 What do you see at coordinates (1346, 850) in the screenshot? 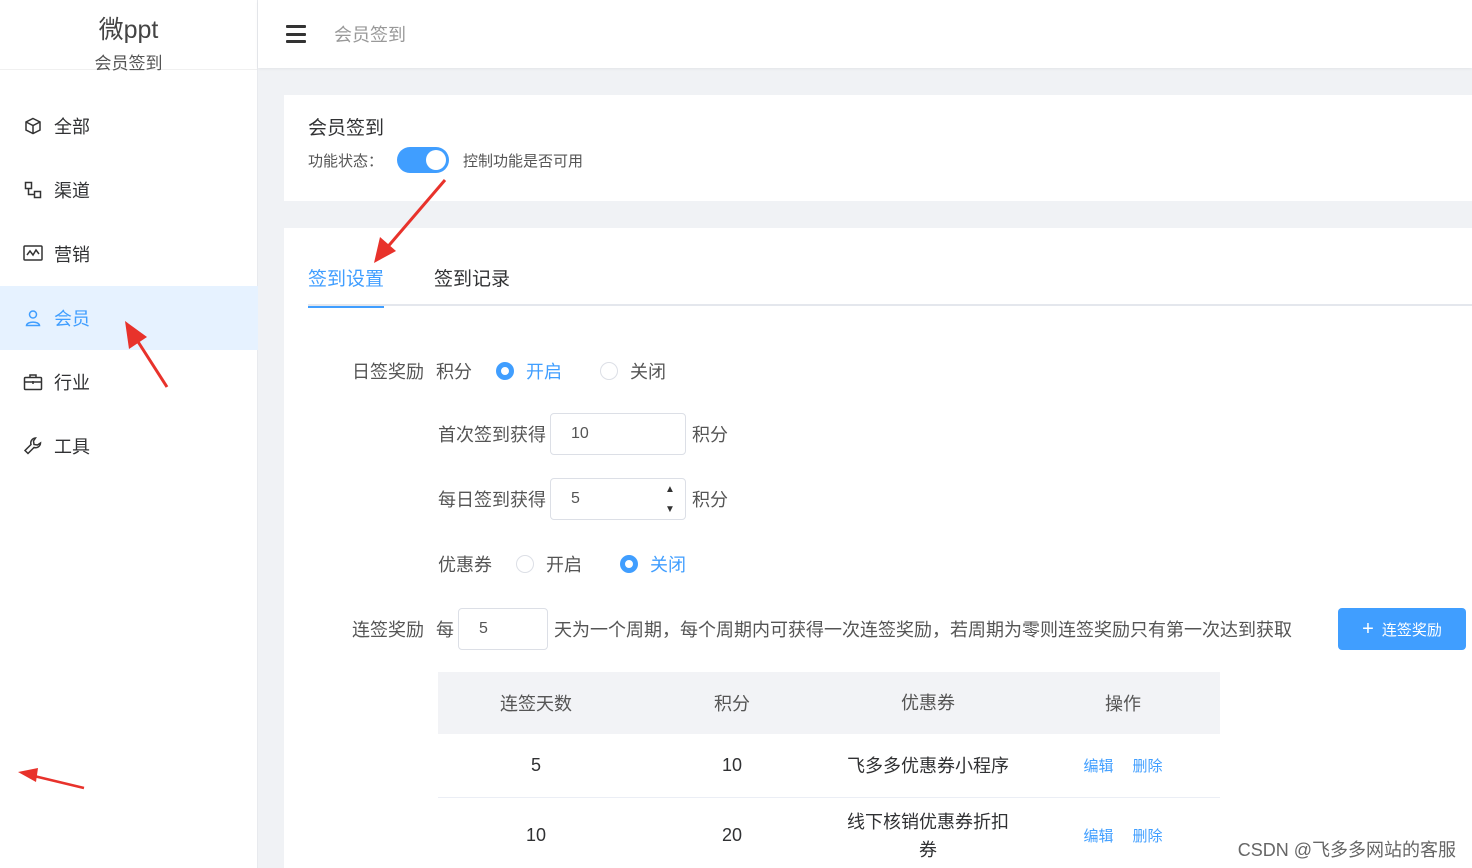
I see `watermark: CSDN @飞多多网站的客服` at bounding box center [1346, 850].